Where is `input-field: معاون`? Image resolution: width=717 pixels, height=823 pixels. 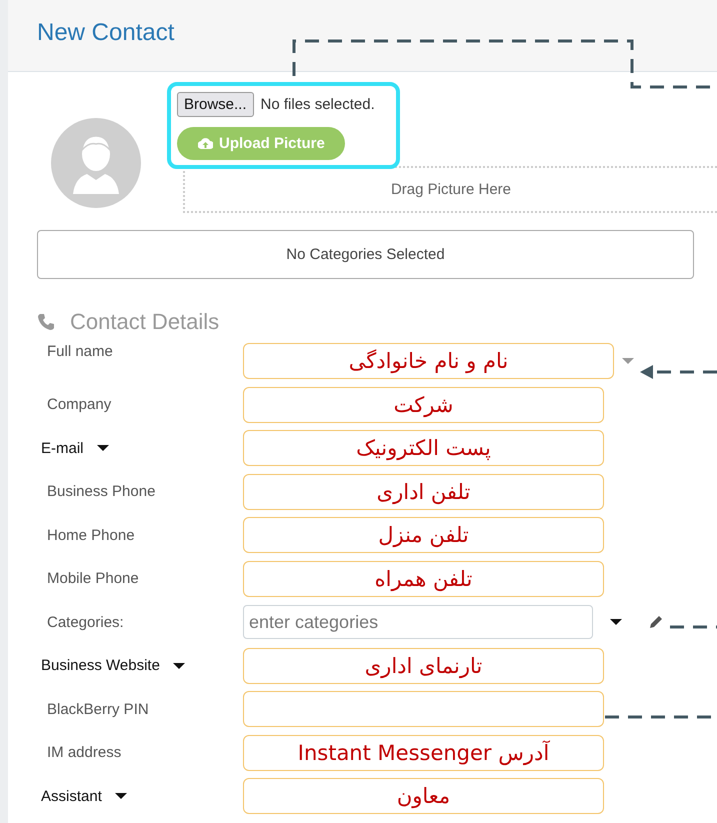
input-field: معاون is located at coordinates (423, 796).